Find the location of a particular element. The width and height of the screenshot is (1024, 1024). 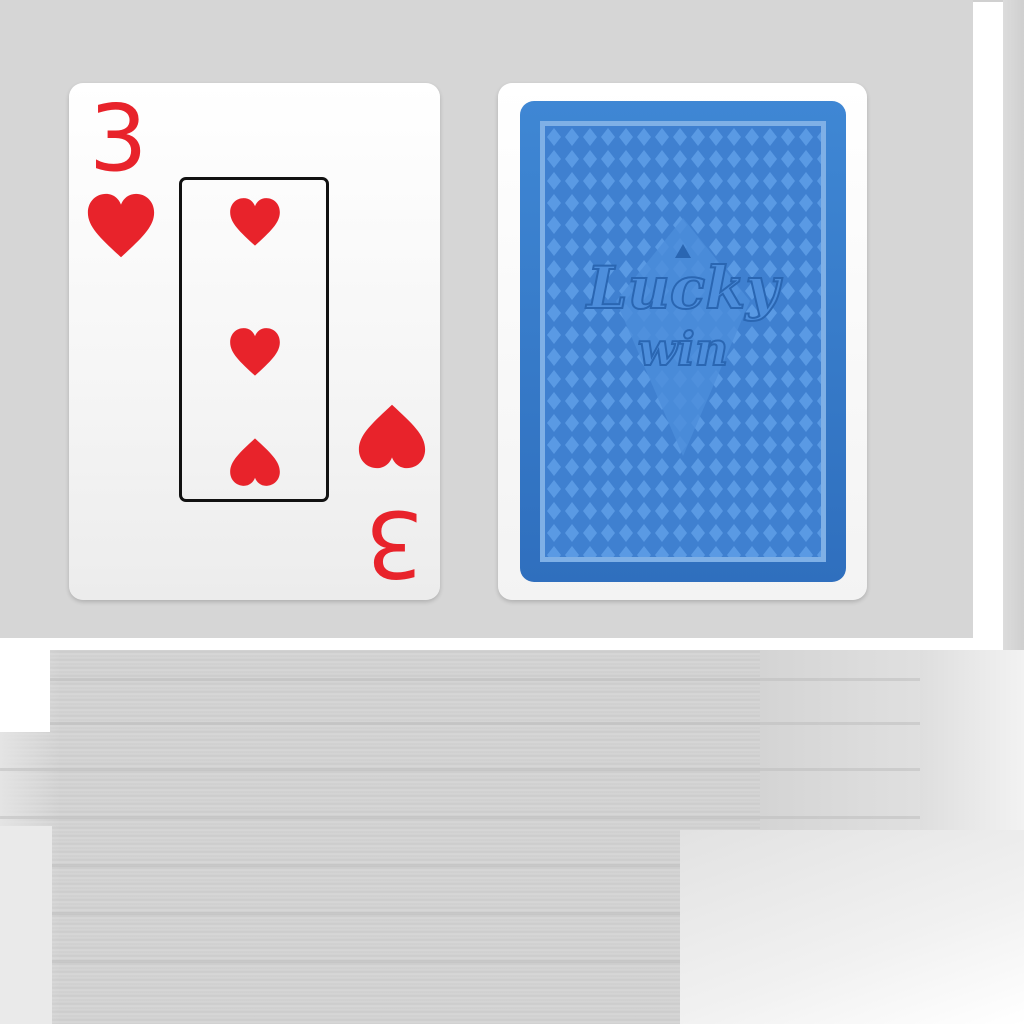

pip-highlight-frame is located at coordinates (254, 339).